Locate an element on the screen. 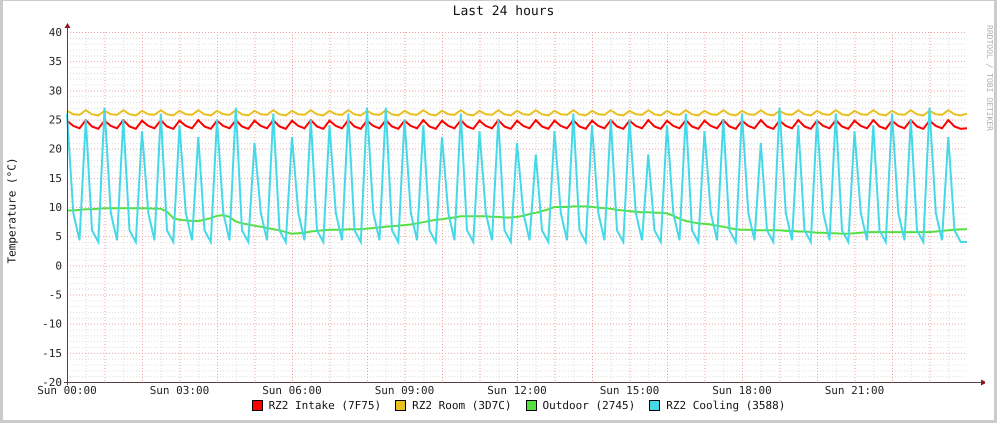 The width and height of the screenshot is (997, 423). axis-tick-label: 0 is located at coordinates (58, 265).